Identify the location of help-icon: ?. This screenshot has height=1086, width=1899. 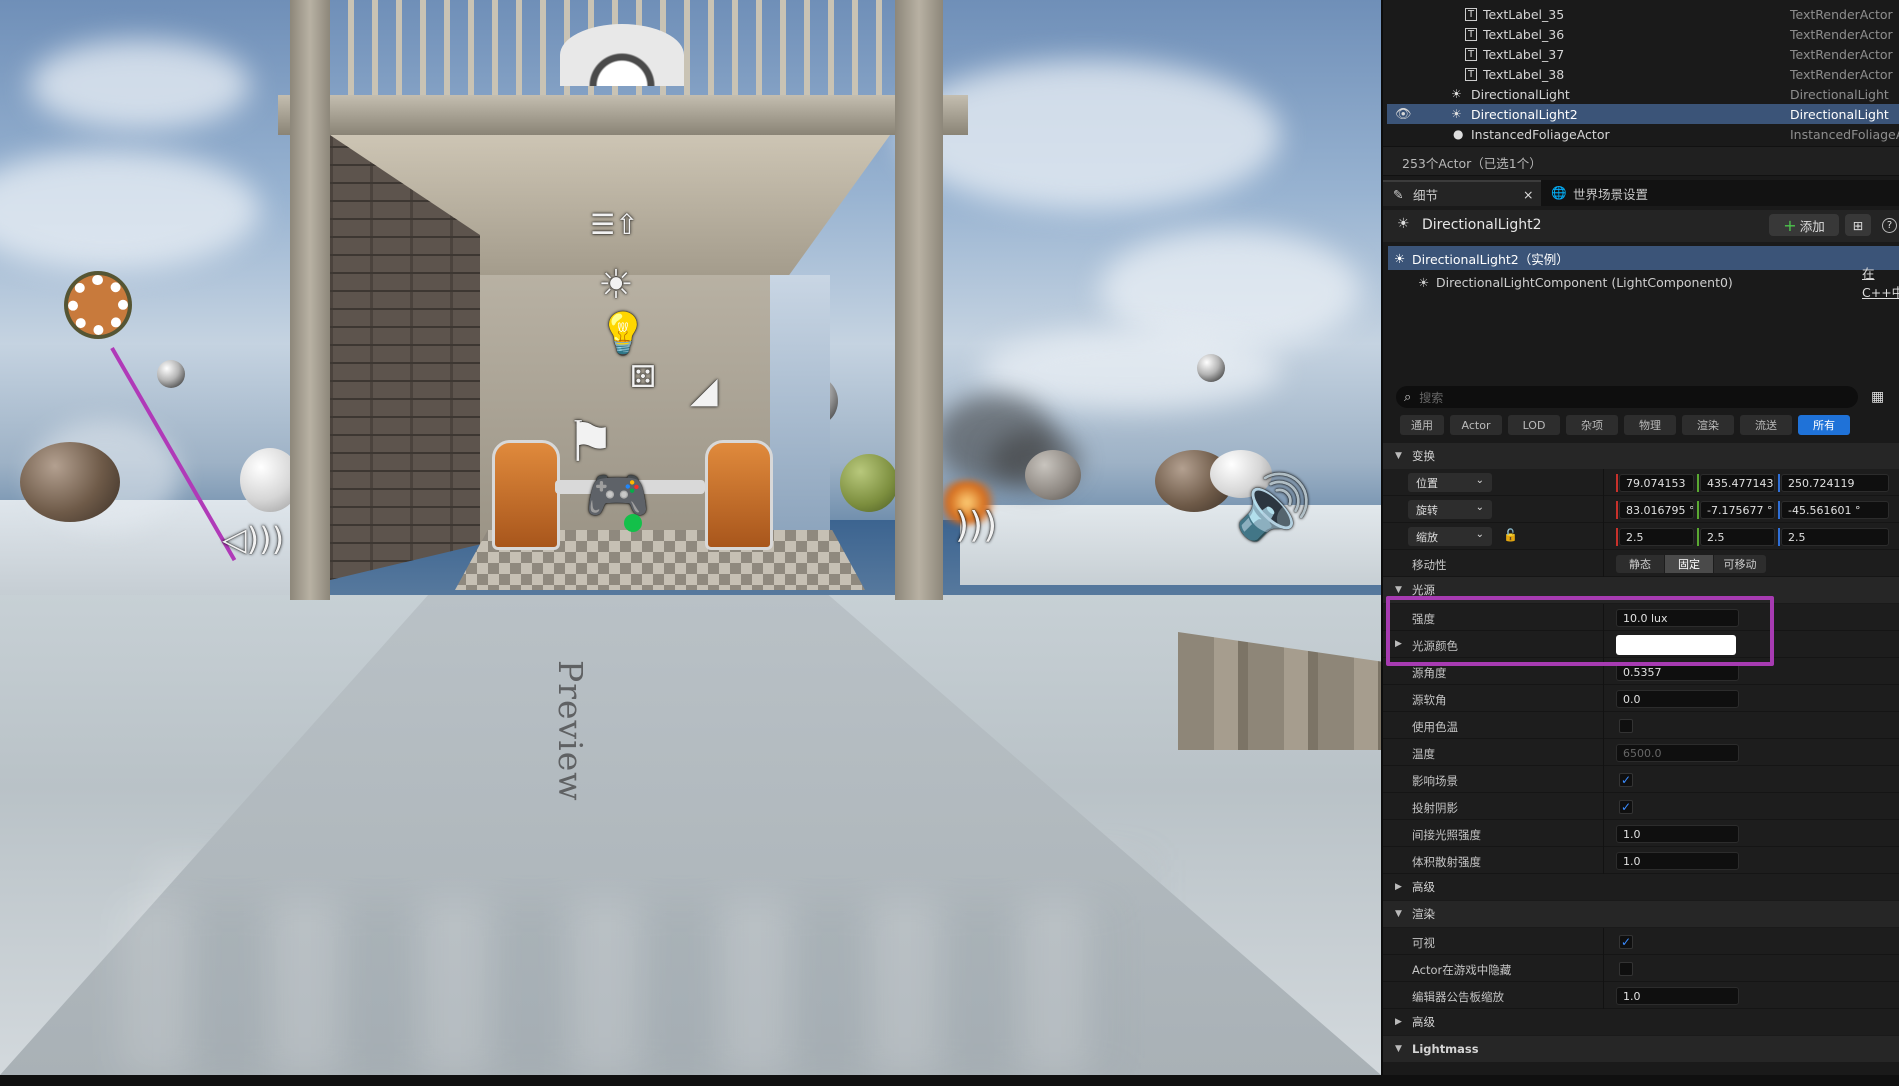
(1889, 225).